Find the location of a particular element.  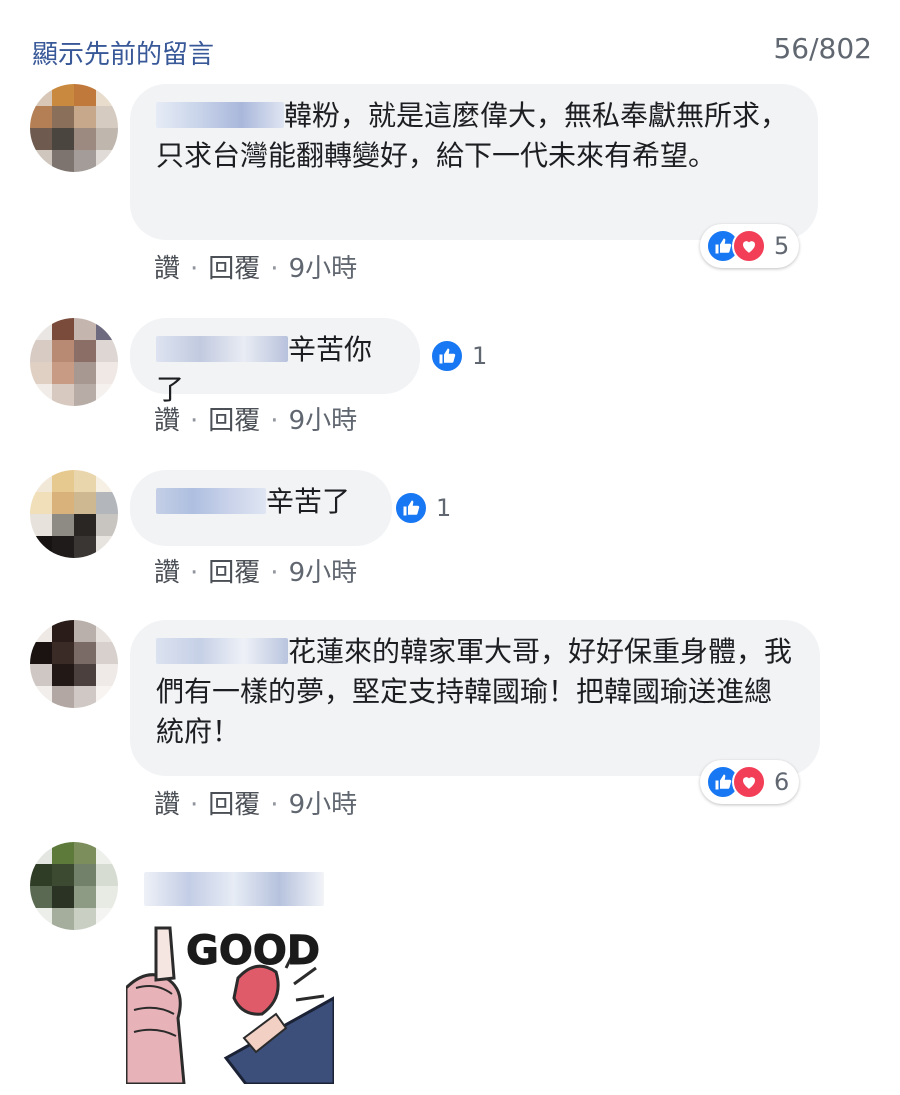

view-previous-comments-link: 顯示先前的留言 is located at coordinates (123, 52).